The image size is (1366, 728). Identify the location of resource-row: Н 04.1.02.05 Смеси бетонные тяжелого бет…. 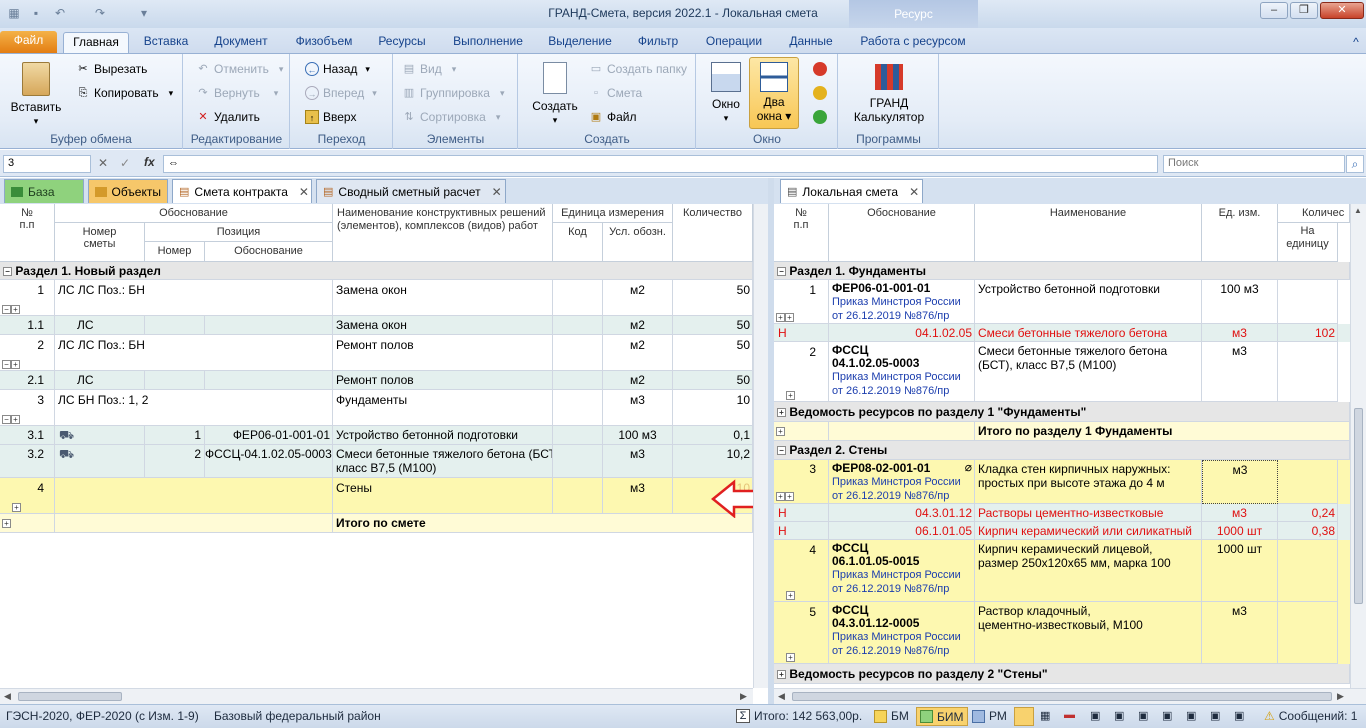
(1062, 333).